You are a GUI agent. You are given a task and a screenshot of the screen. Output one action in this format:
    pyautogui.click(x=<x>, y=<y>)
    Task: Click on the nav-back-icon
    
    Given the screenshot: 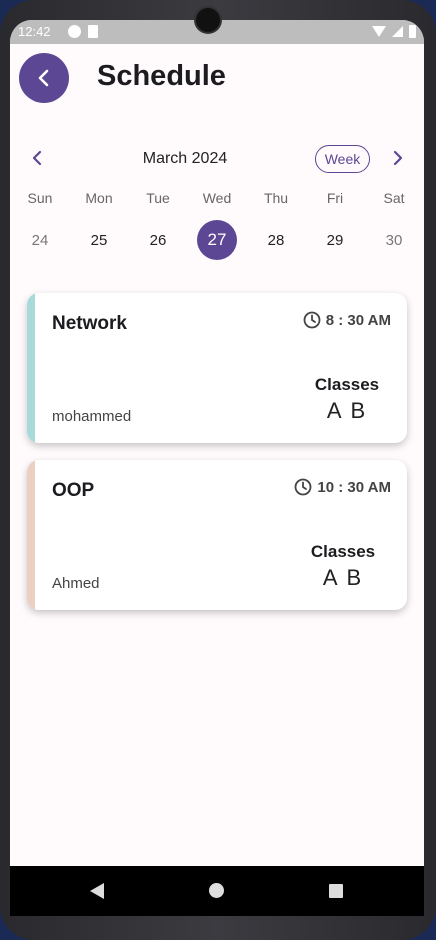 What is the action you would take?
    pyautogui.click(x=97, y=891)
    